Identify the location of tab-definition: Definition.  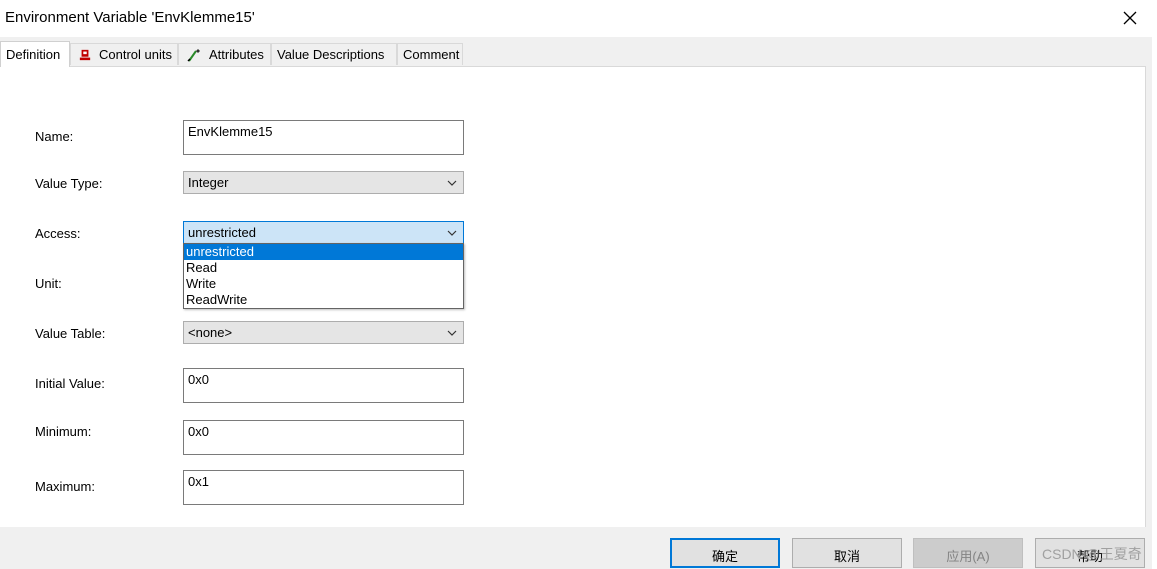
(35, 54).